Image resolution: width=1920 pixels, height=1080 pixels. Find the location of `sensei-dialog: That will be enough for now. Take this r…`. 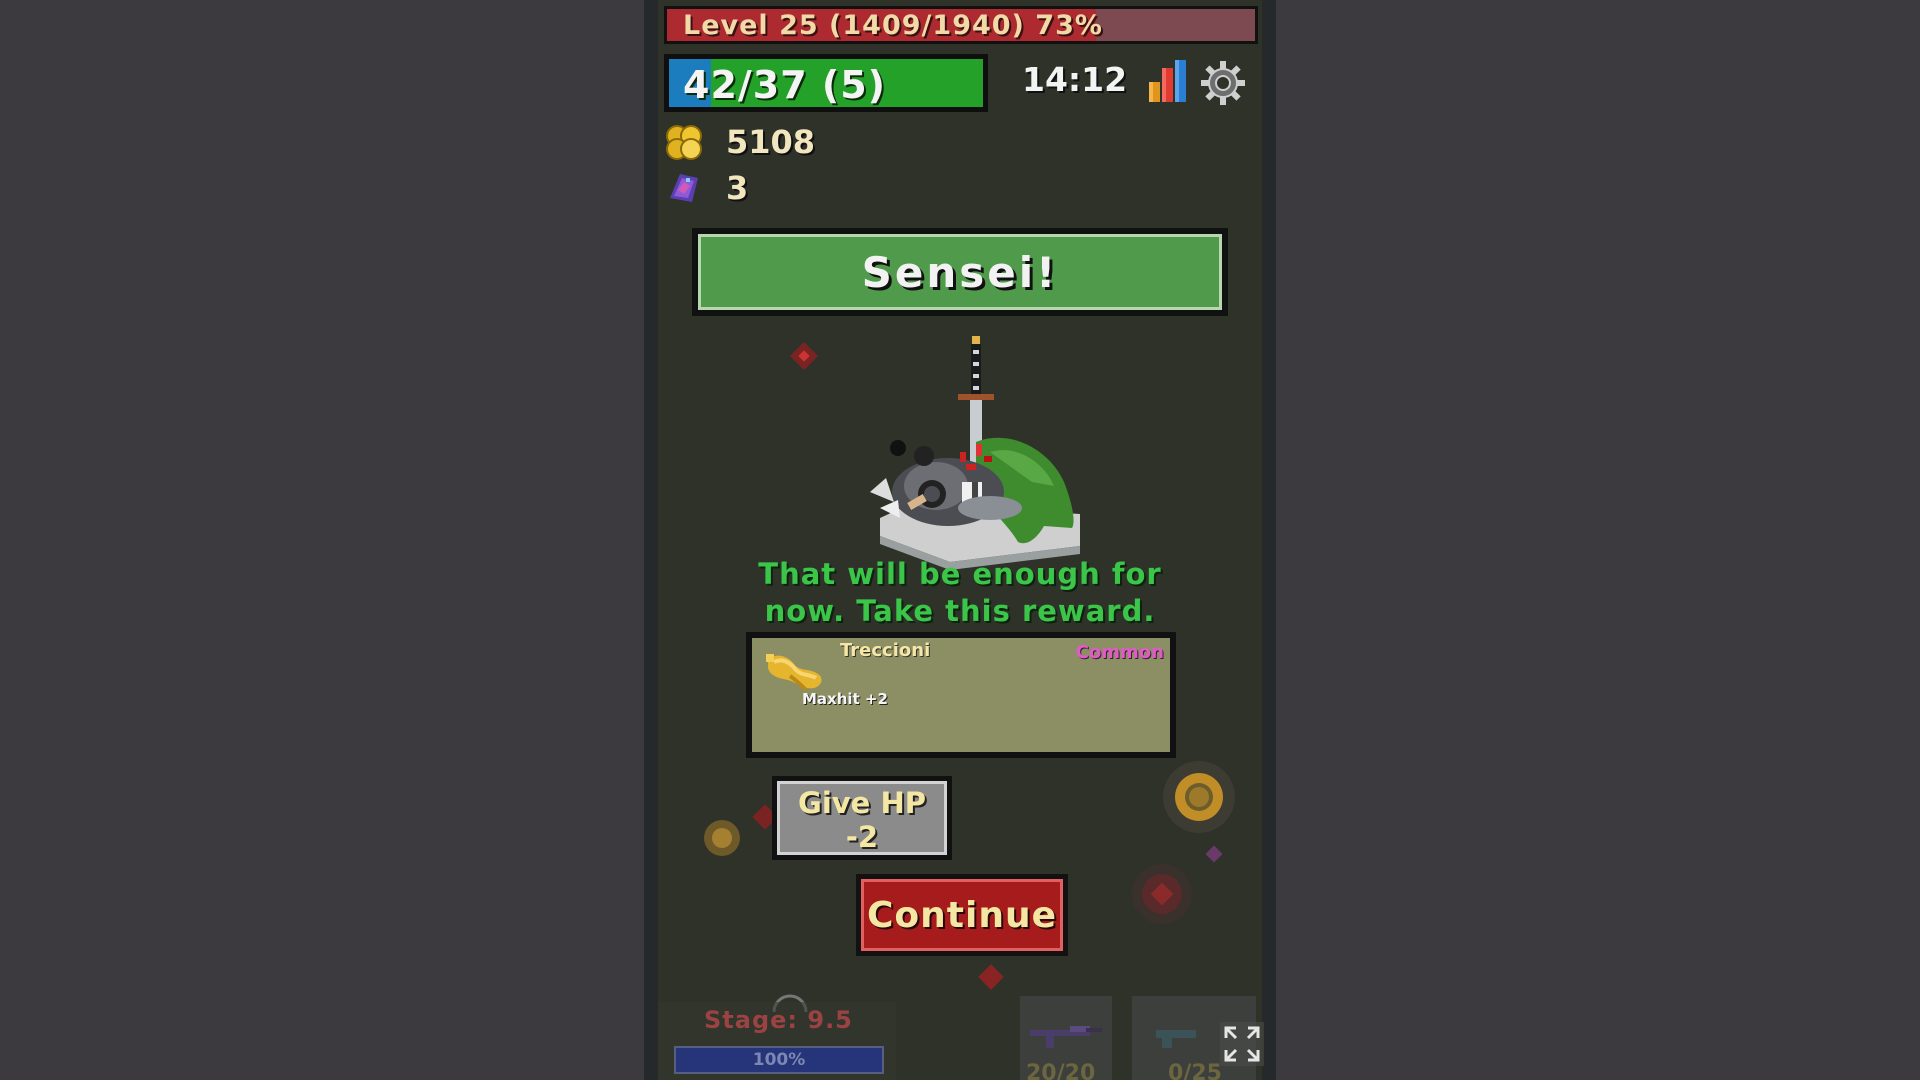

sensei-dialog: That will be enough for now. Take this r… is located at coordinates (960, 593).